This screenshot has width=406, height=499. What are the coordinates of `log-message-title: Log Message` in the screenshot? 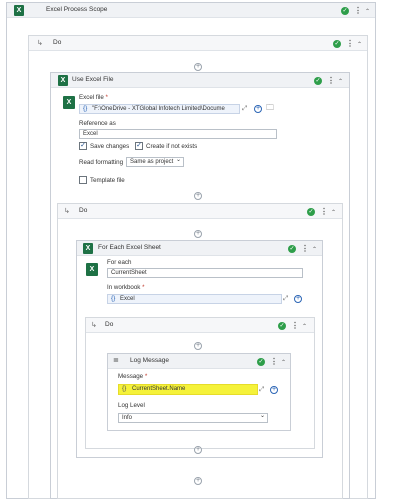 It's located at (150, 360).